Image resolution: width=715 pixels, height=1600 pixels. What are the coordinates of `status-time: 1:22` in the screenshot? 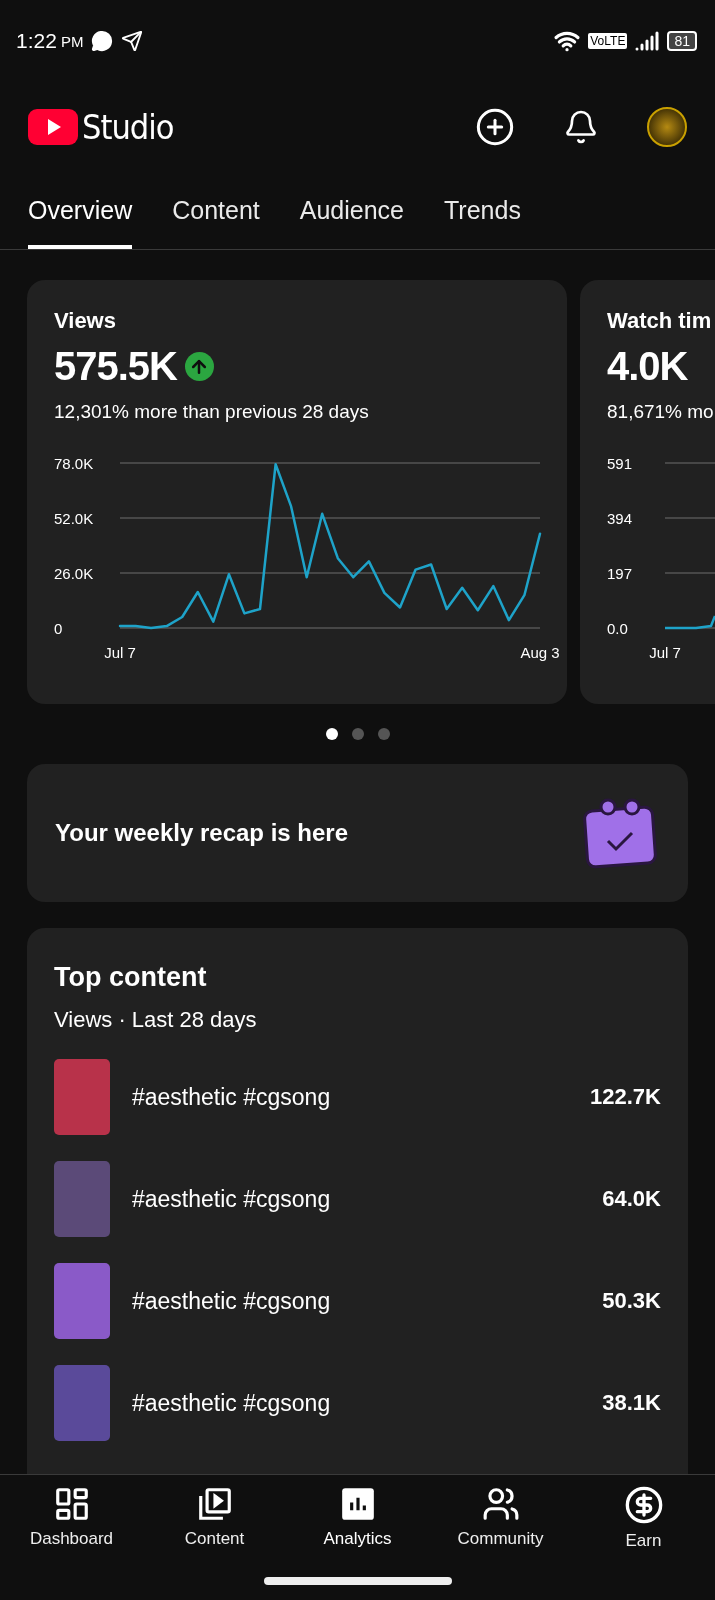 It's located at (36, 41).